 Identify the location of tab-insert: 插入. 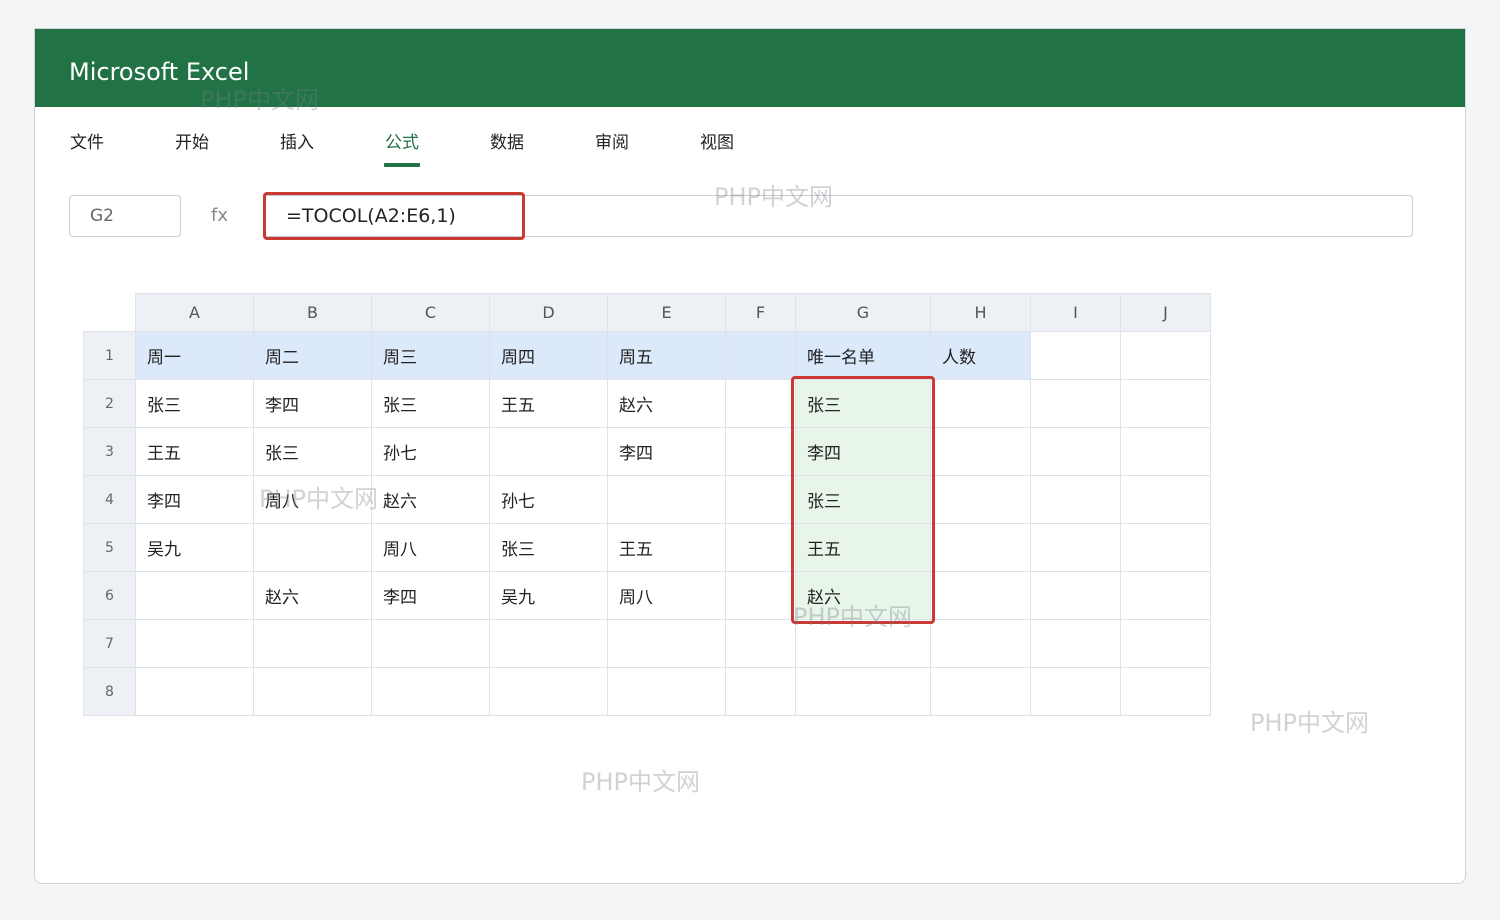
(297, 149).